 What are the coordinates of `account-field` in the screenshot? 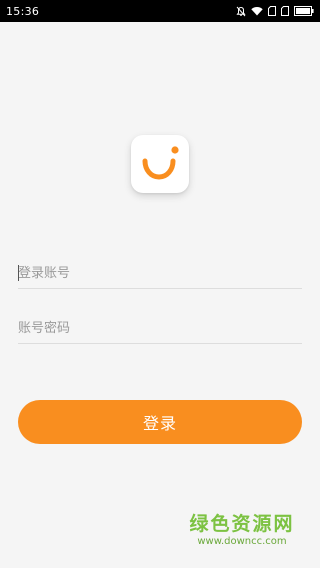 It's located at (160, 274).